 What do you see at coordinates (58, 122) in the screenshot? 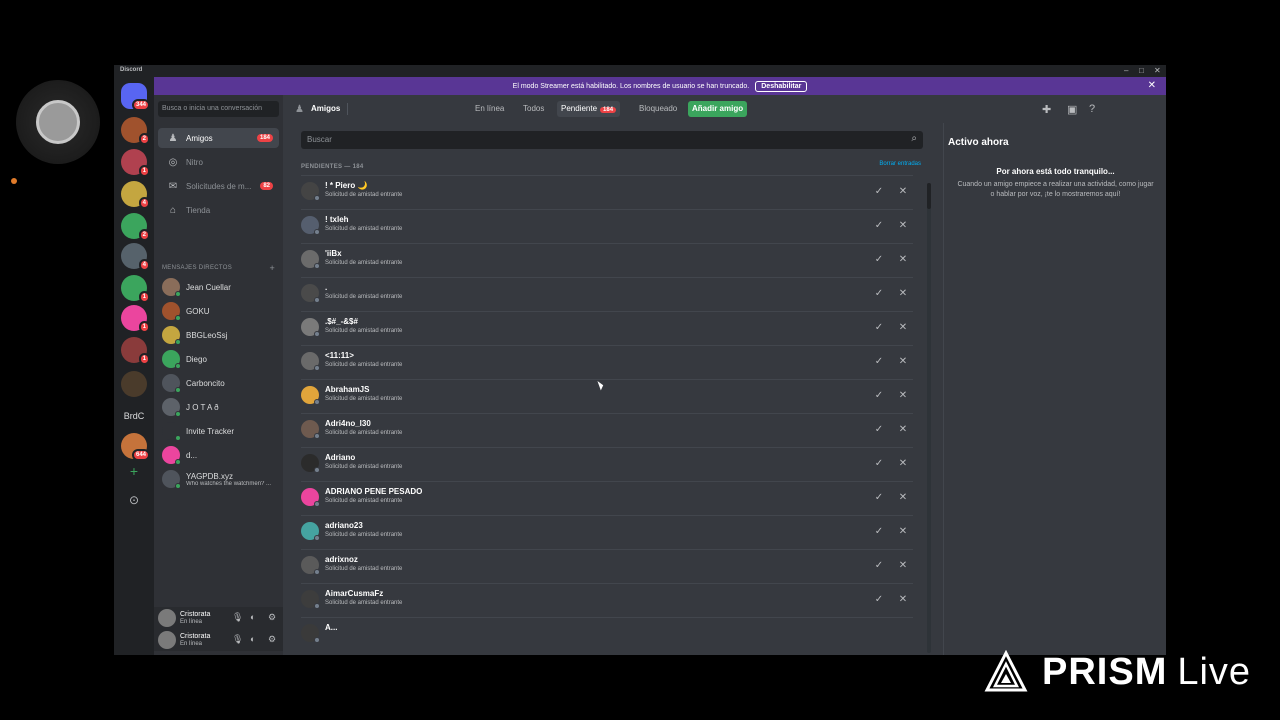
I see `assistive-touch-button` at bounding box center [58, 122].